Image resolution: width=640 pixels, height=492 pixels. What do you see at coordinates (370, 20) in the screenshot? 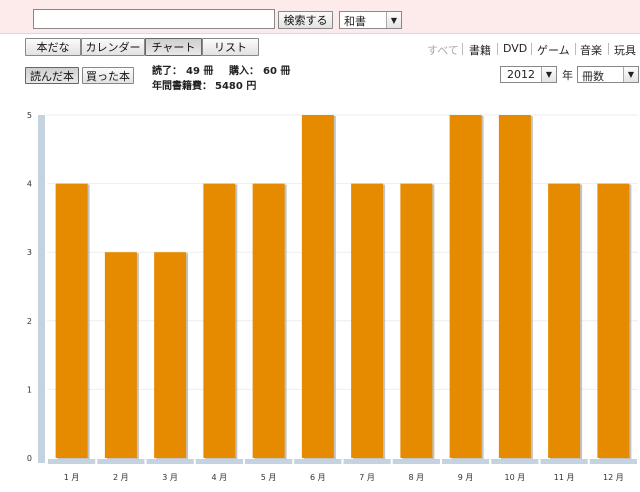
I see `item-type-select: 和書 ▼` at bounding box center [370, 20].